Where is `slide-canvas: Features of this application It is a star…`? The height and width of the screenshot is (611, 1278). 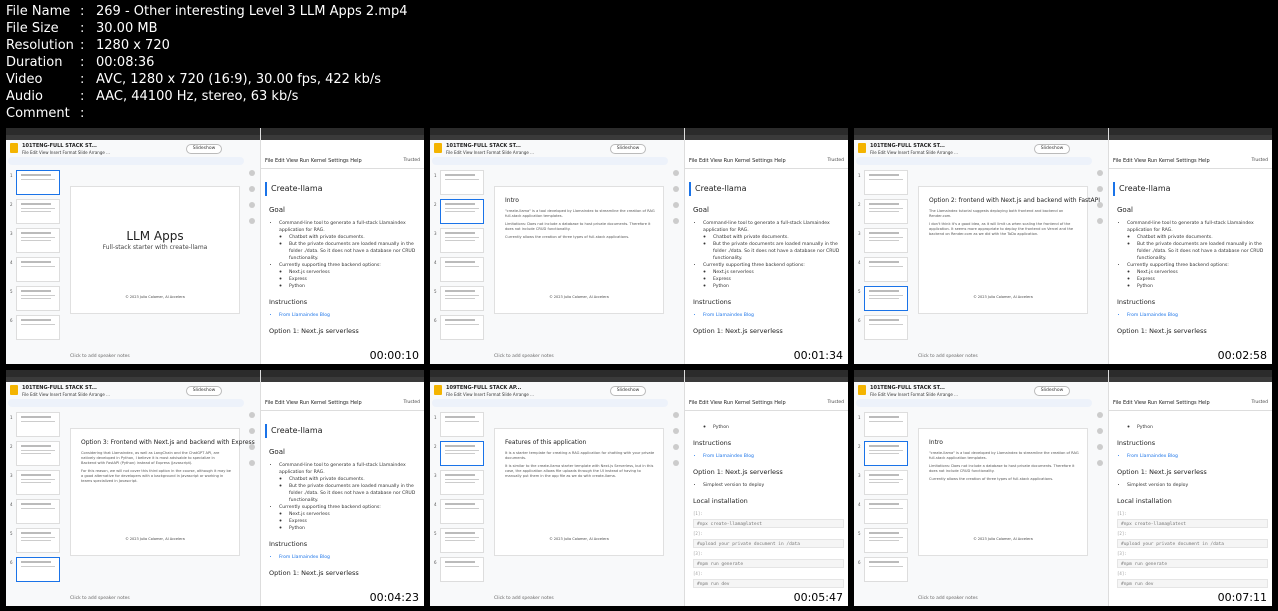 slide-canvas: Features of this application It is a star… is located at coordinates (579, 492).